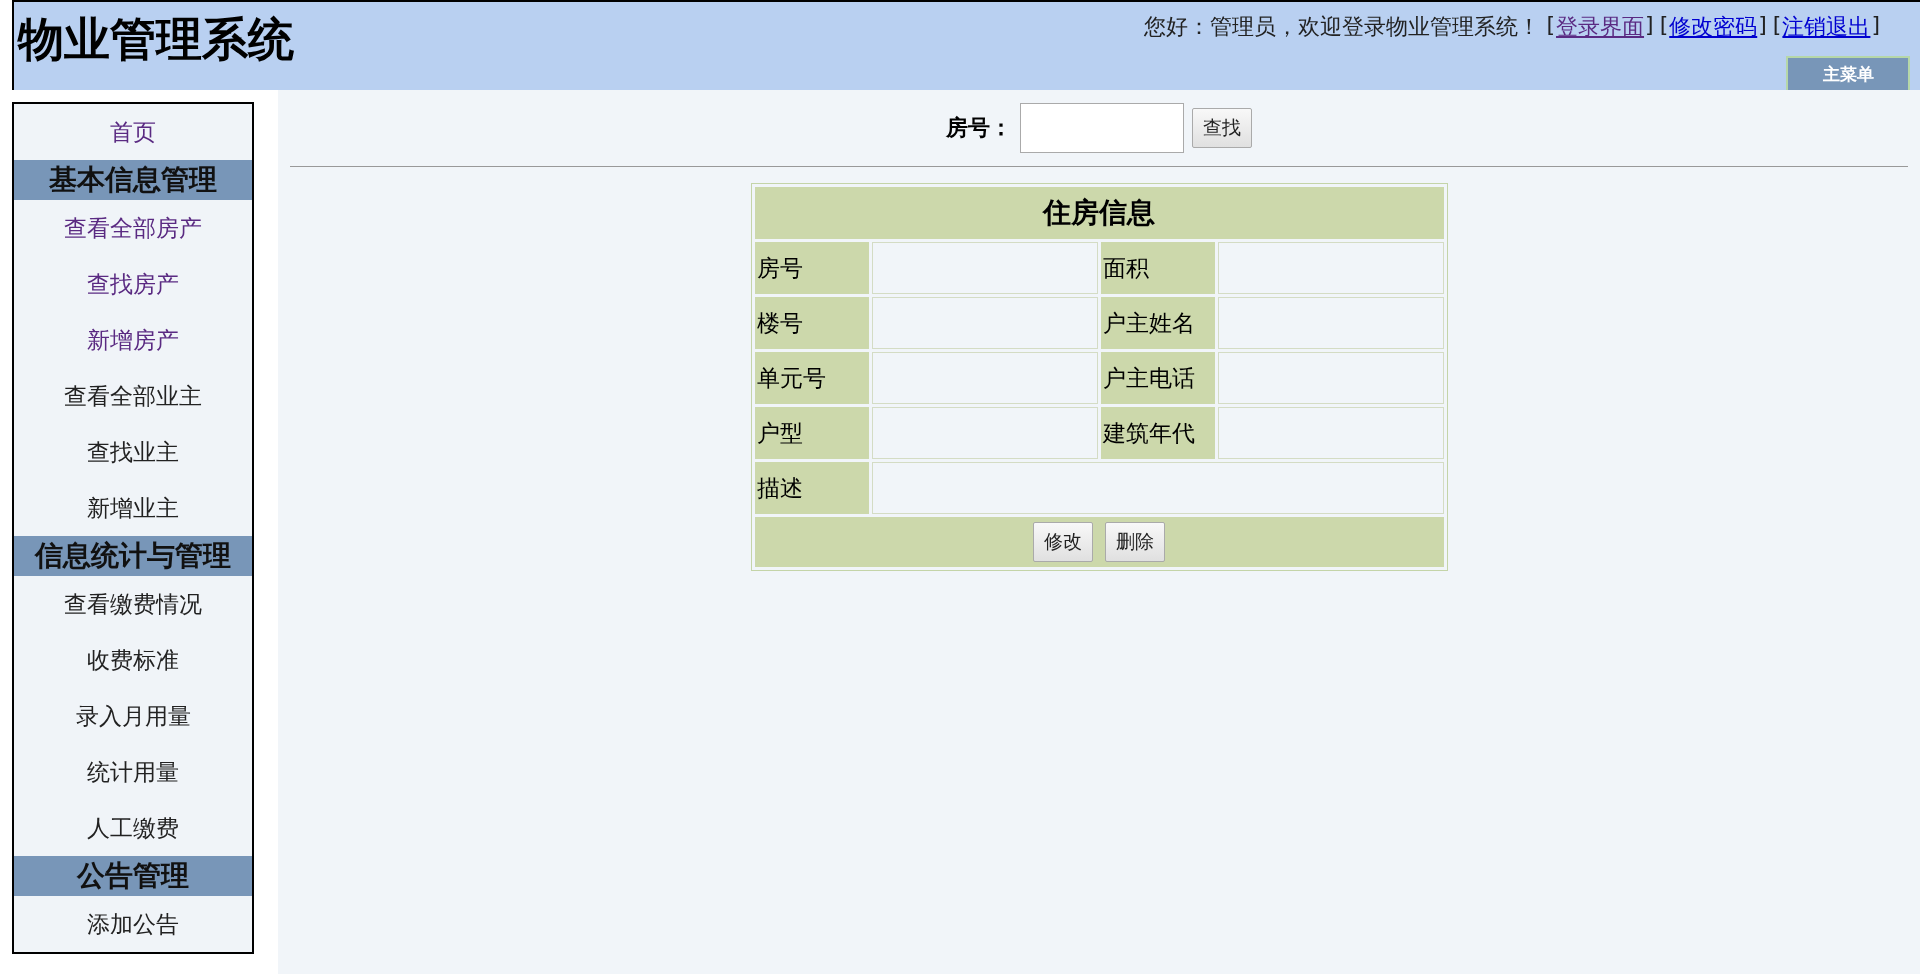 The width and height of the screenshot is (1920, 974). What do you see at coordinates (133, 660) in the screenshot?
I see `sidebar-link: 收费标准` at bounding box center [133, 660].